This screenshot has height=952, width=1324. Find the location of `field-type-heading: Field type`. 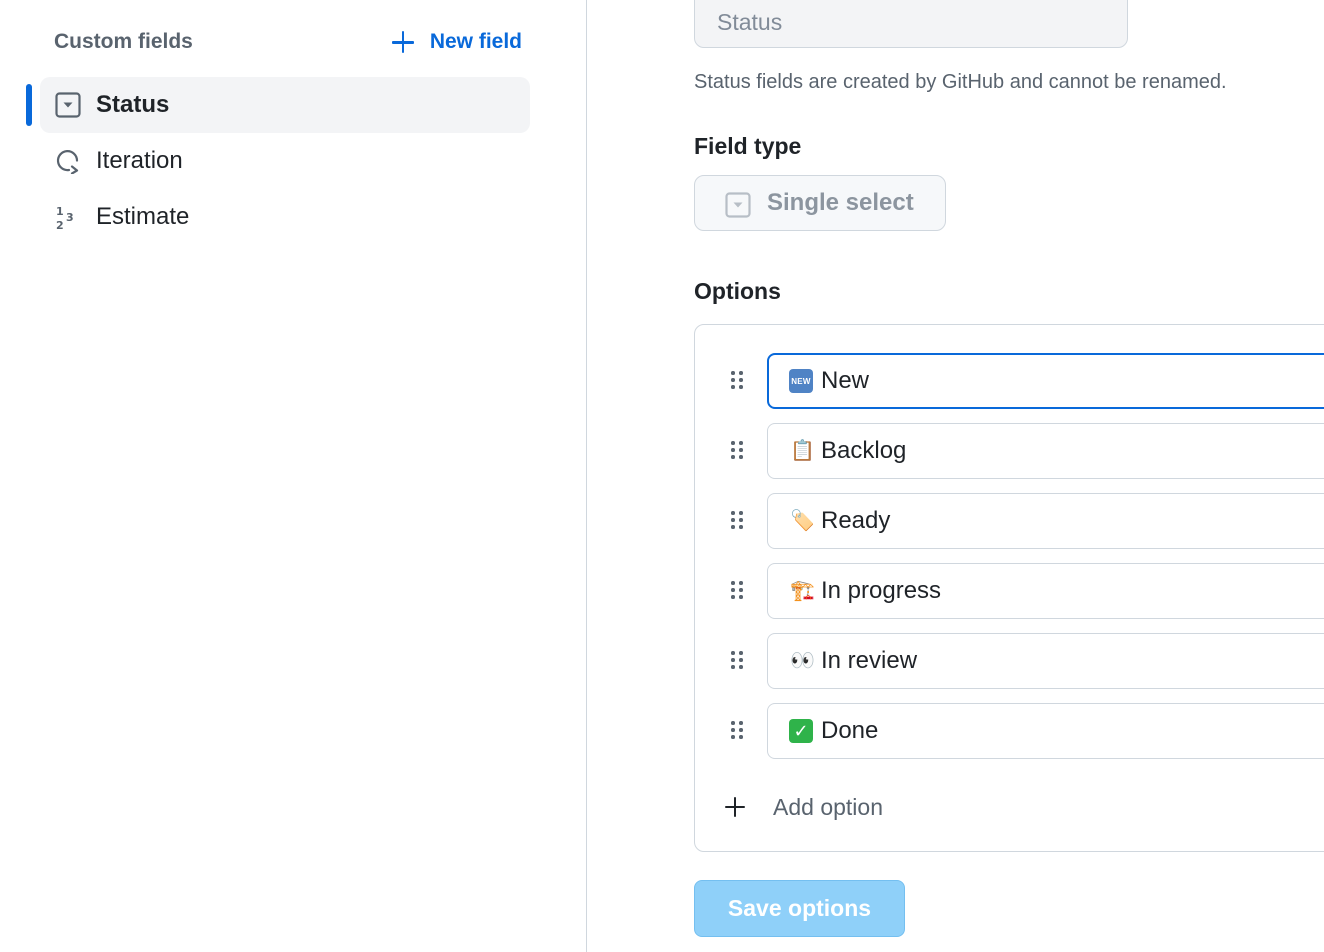

field-type-heading: Field type is located at coordinates (748, 146).